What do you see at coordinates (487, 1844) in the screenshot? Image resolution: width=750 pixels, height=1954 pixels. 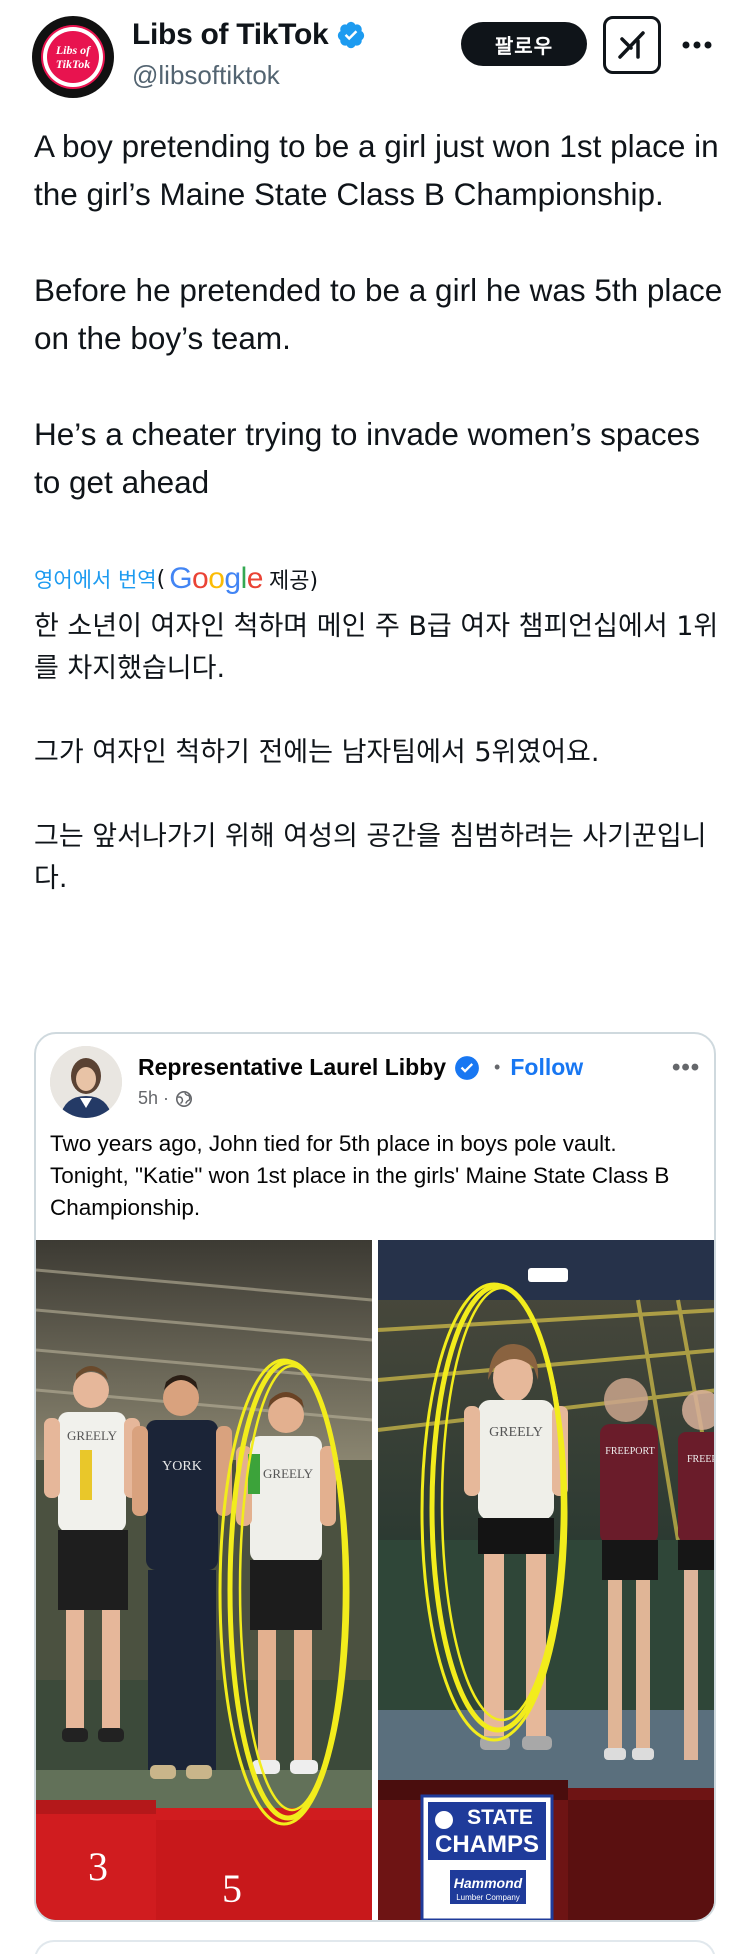 I see `sign-line-2: CHAMPS` at bounding box center [487, 1844].